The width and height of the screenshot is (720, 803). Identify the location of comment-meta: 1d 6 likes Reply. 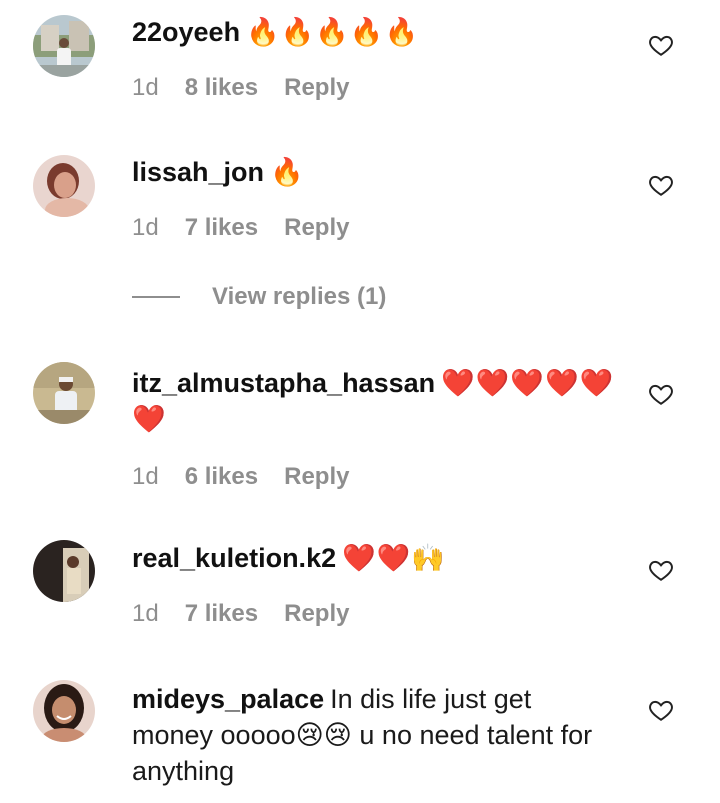
(377, 477).